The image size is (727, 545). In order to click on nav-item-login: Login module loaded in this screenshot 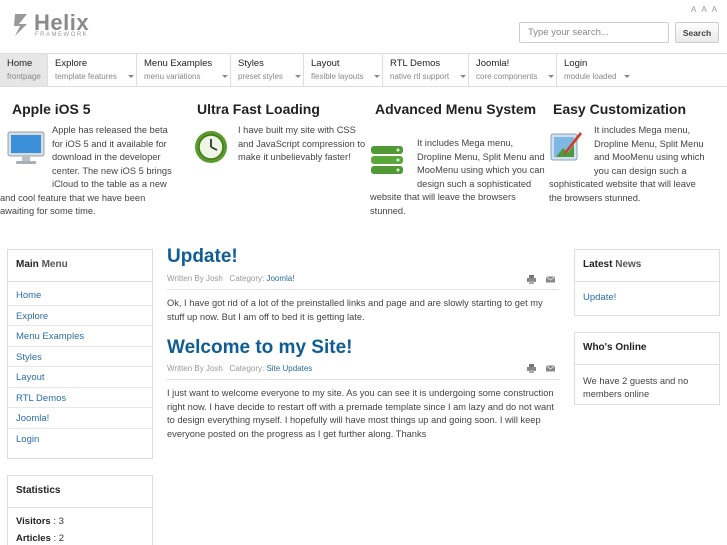, I will do `click(595, 70)`.